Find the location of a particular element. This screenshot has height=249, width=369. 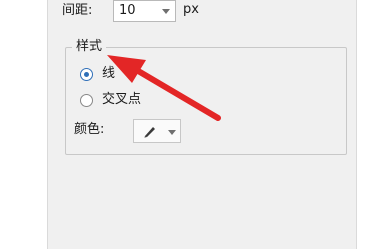

color-label: 颜色: is located at coordinates (89, 129).